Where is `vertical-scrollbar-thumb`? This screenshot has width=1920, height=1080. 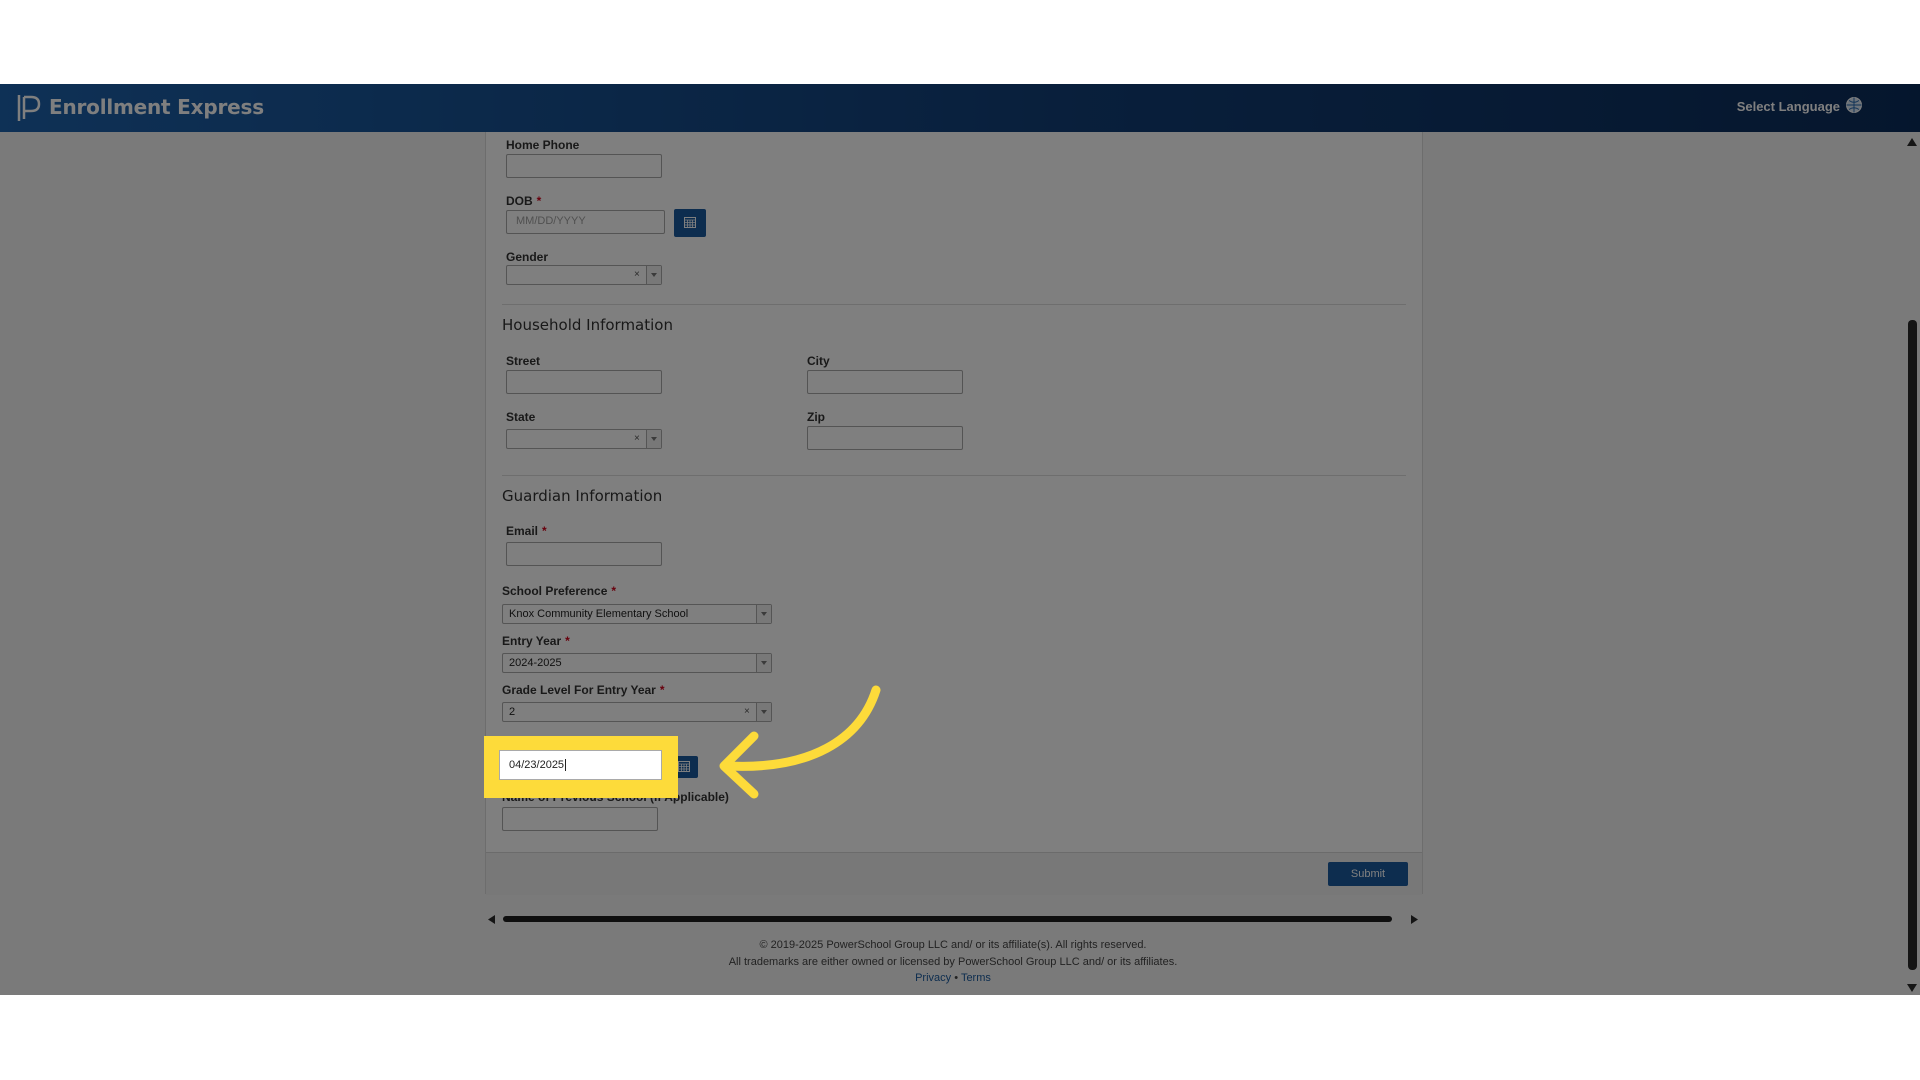 vertical-scrollbar-thumb is located at coordinates (1912, 645).